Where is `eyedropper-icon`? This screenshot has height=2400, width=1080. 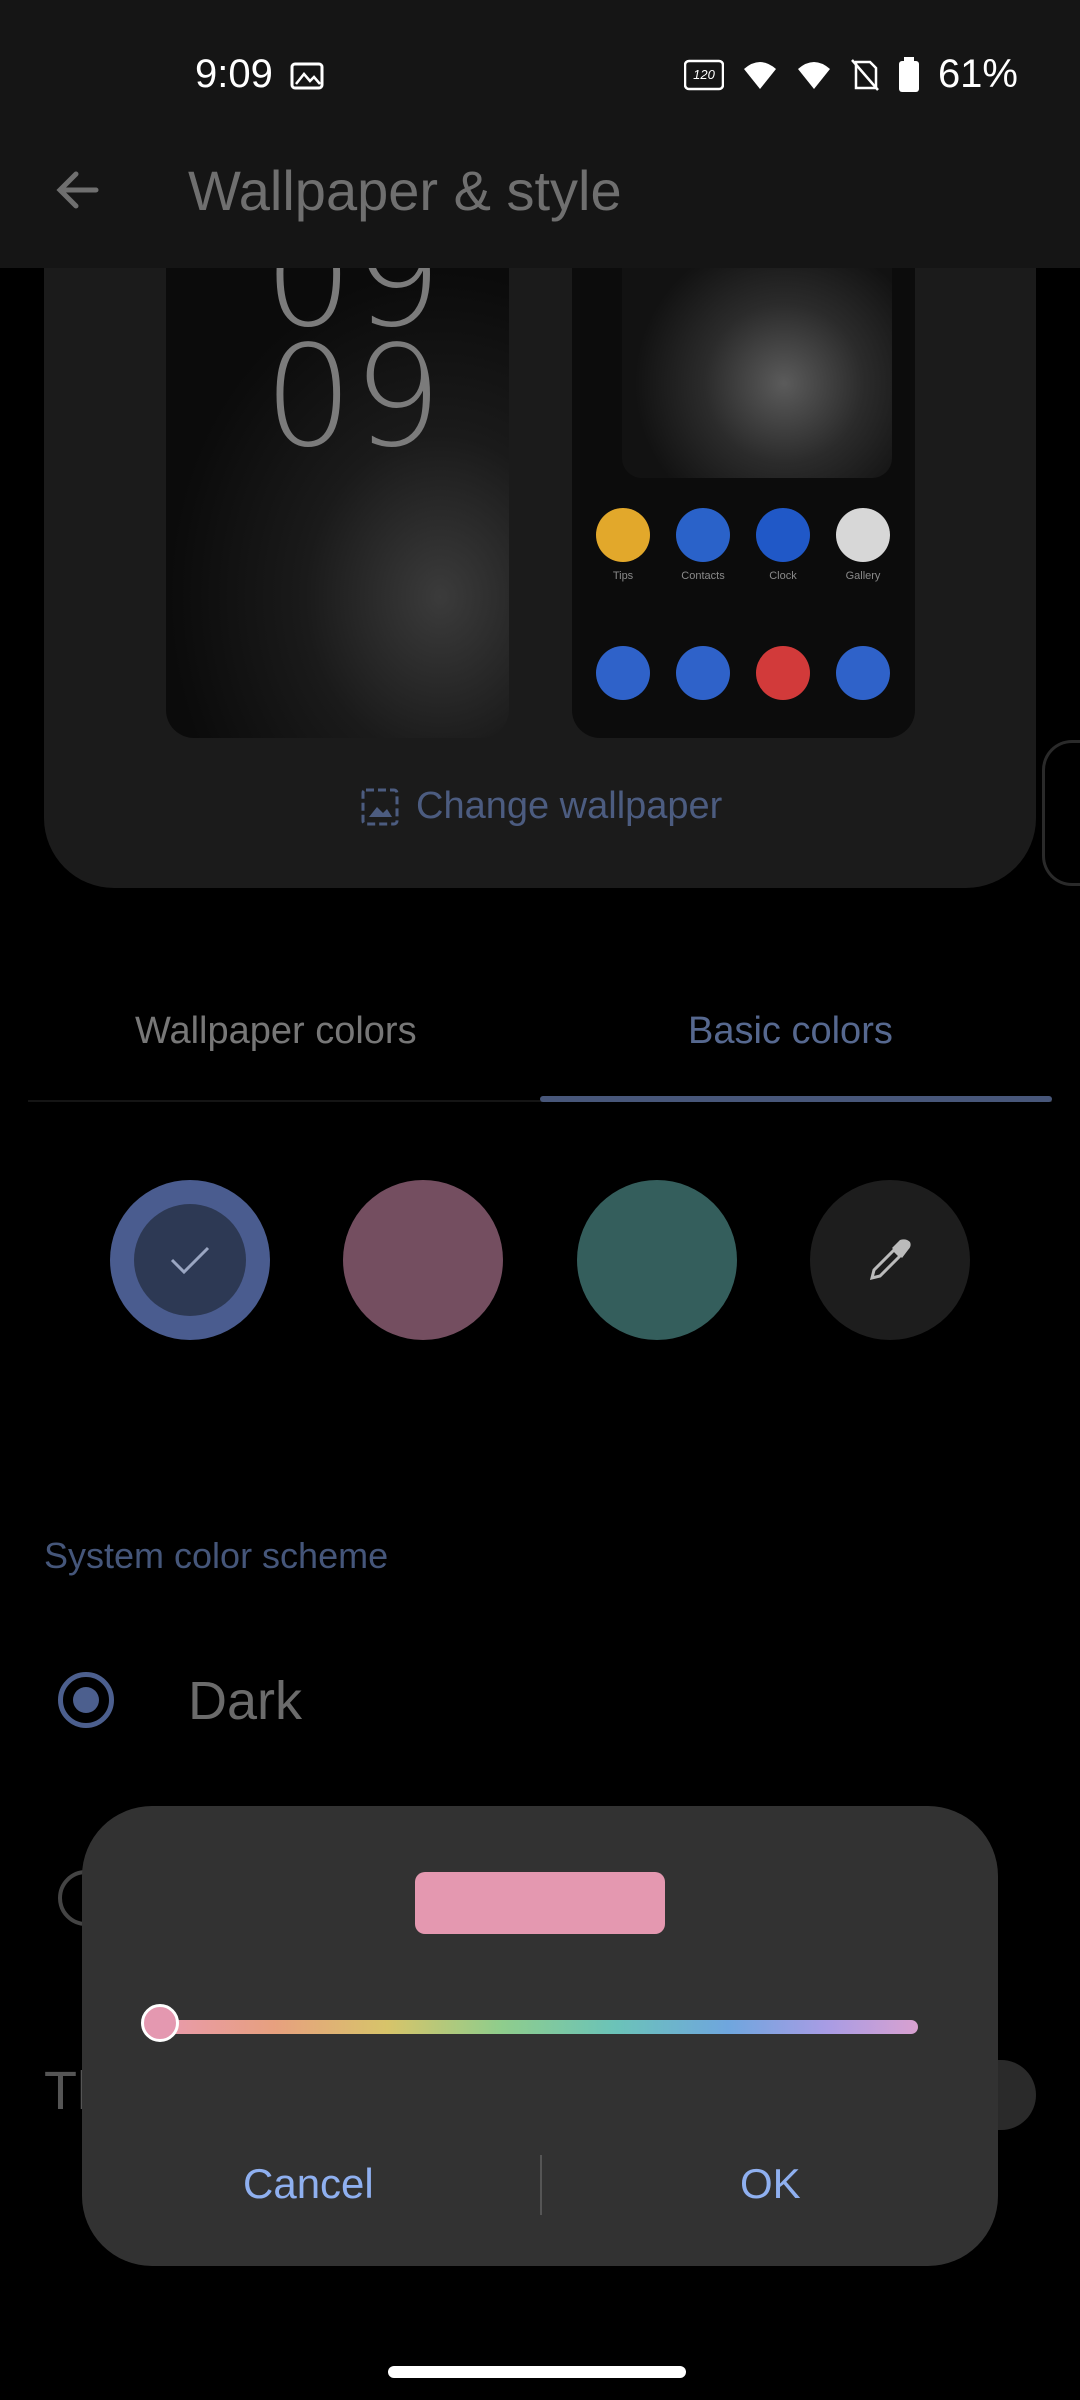
eyedropper-icon is located at coordinates (890, 1260).